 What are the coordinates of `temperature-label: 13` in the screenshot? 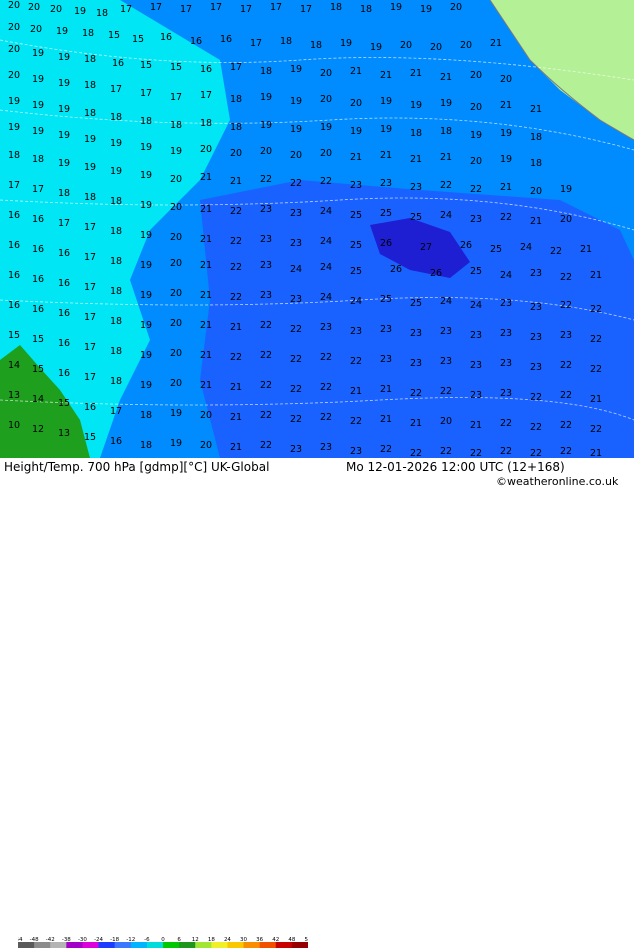 It's located at (14, 395).